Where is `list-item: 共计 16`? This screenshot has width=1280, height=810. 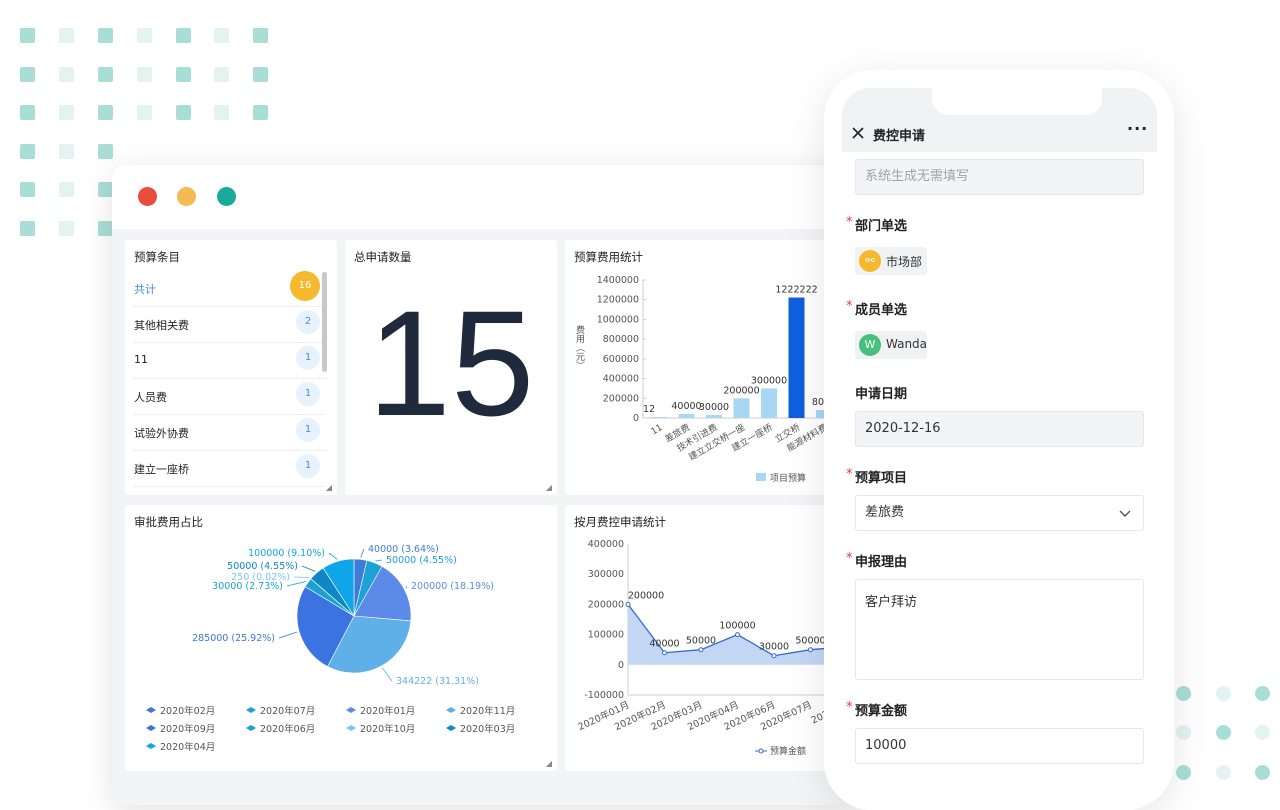
list-item: 共计 16 is located at coordinates (229, 288).